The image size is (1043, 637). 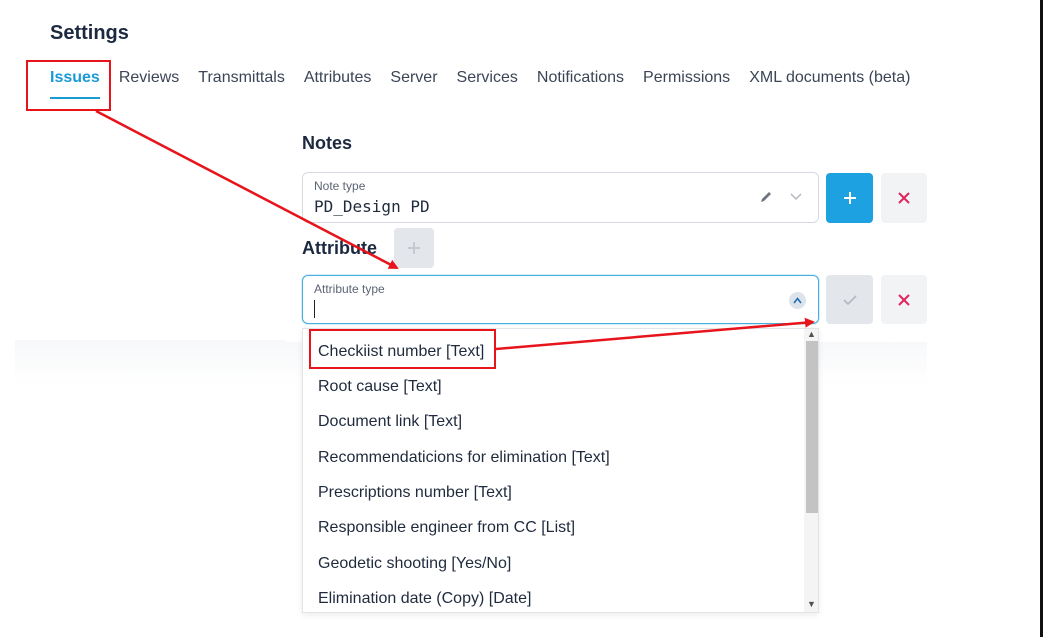 I want to click on annotation-arrow-to-confirm, so click(x=655, y=334).